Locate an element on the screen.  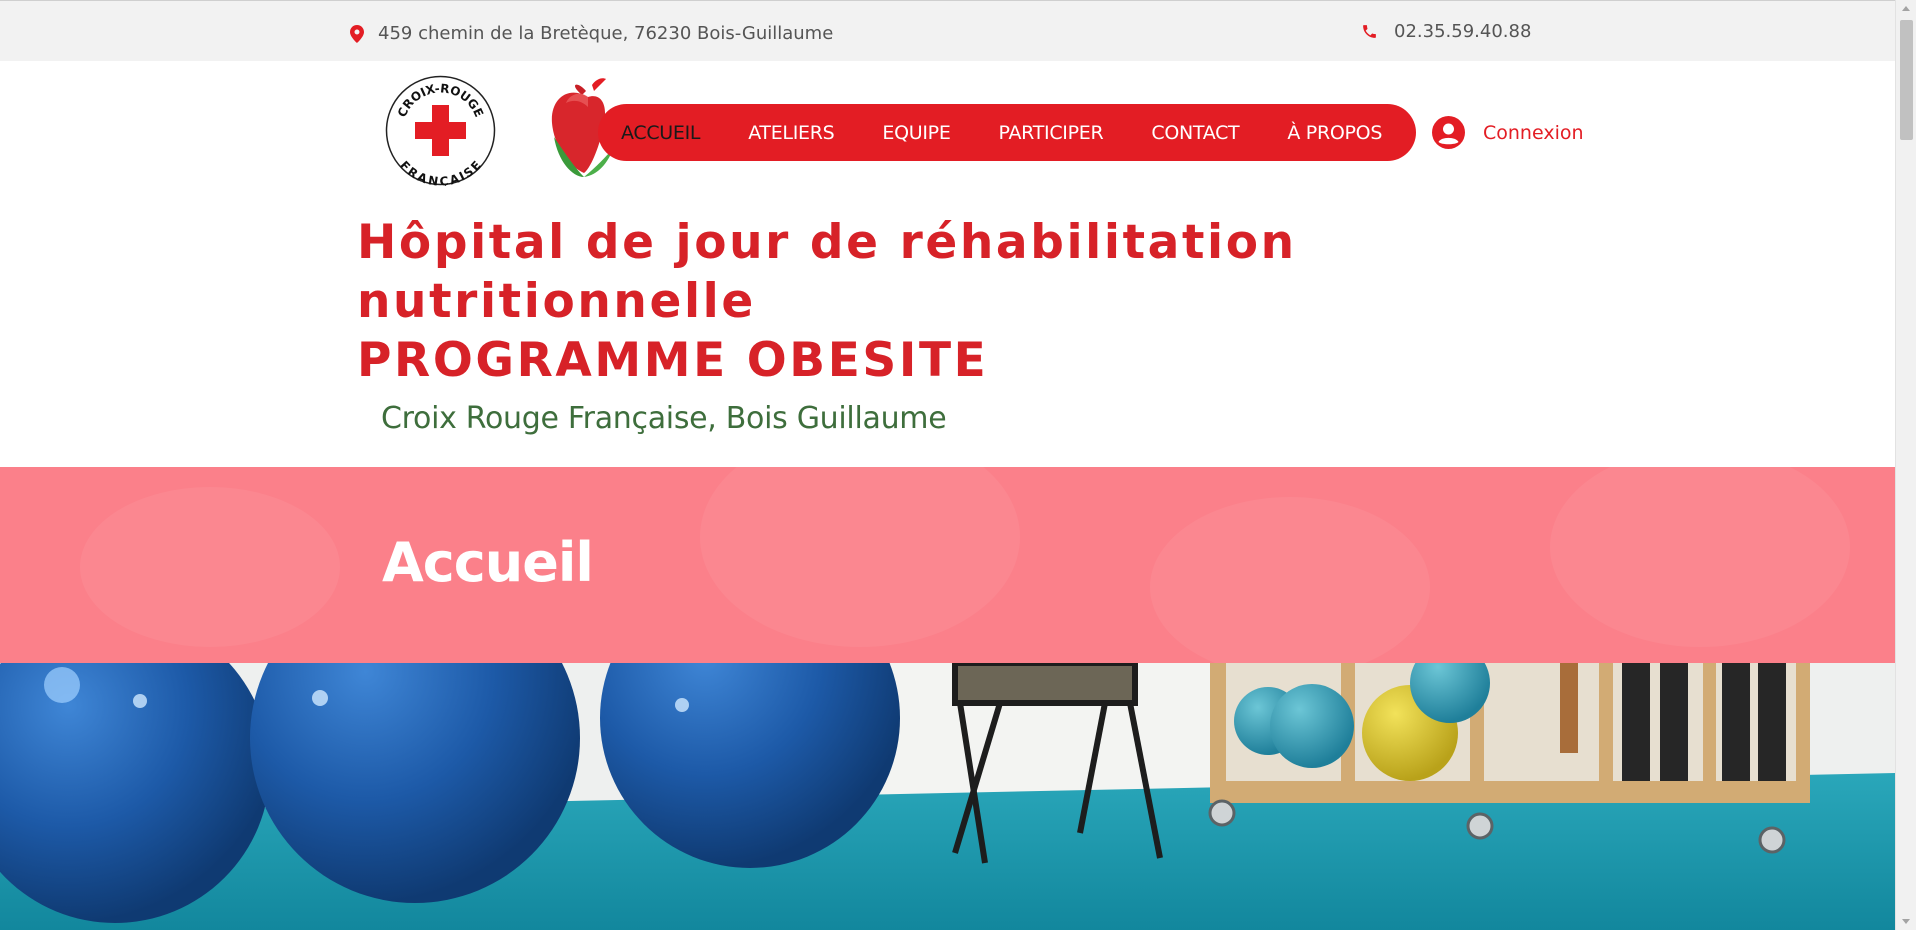
phone-block: 02.35.59.40.88 is located at coordinates (1446, 31).